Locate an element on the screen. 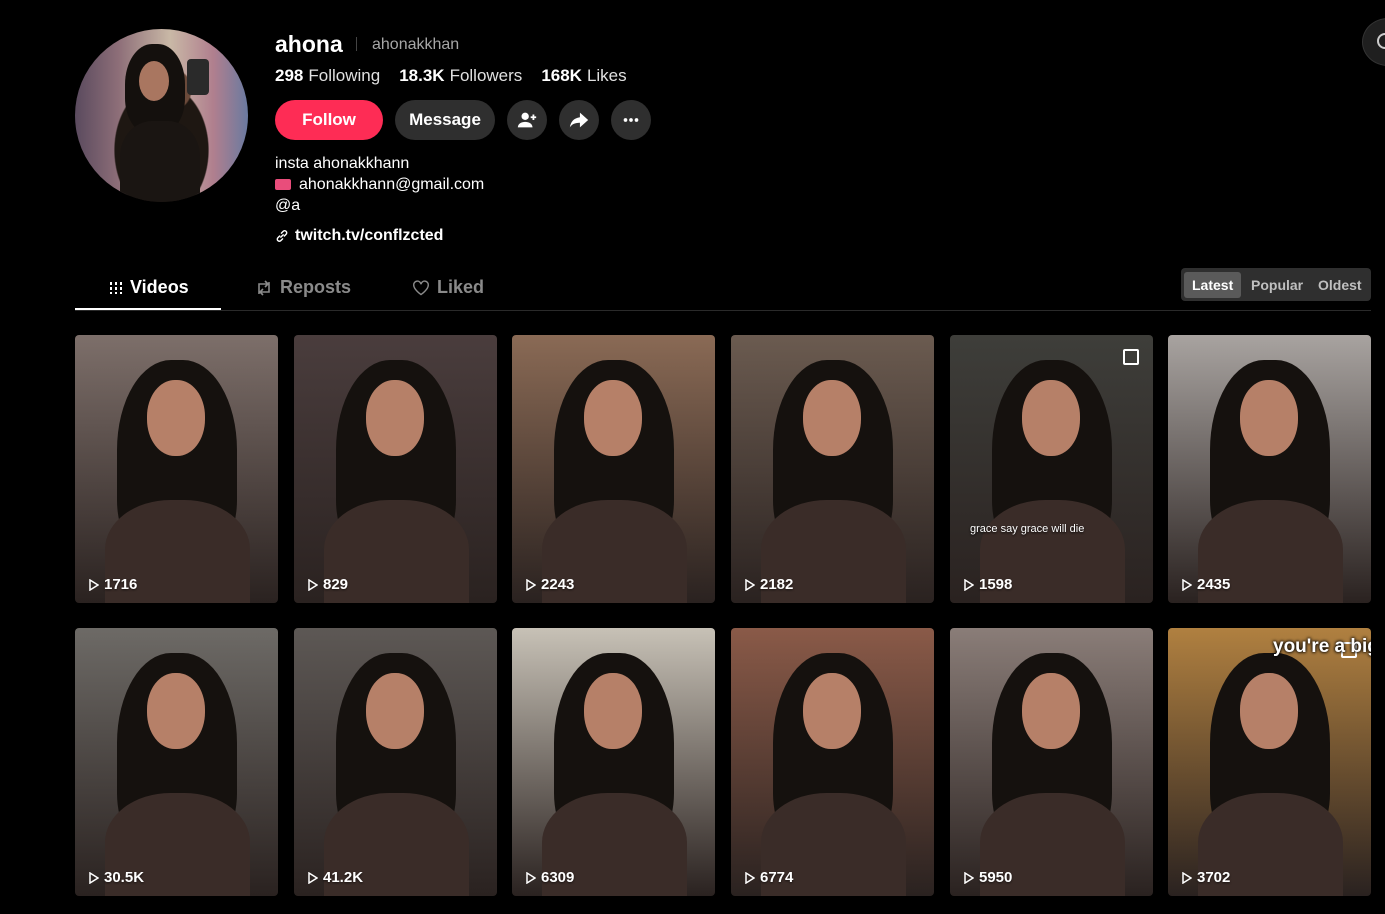 The width and height of the screenshot is (1385, 914). tab-liked: Liked is located at coordinates (448, 287).